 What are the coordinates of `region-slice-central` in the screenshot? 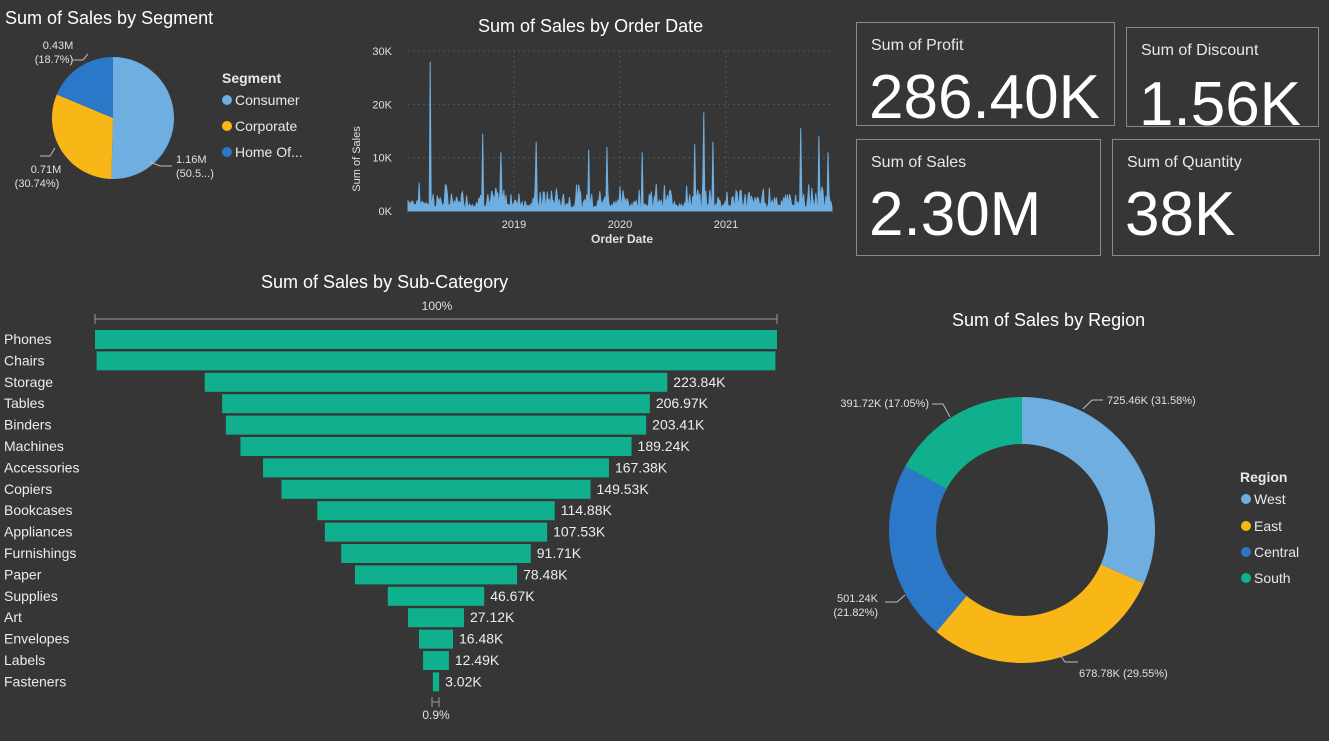 It's located at (928, 549).